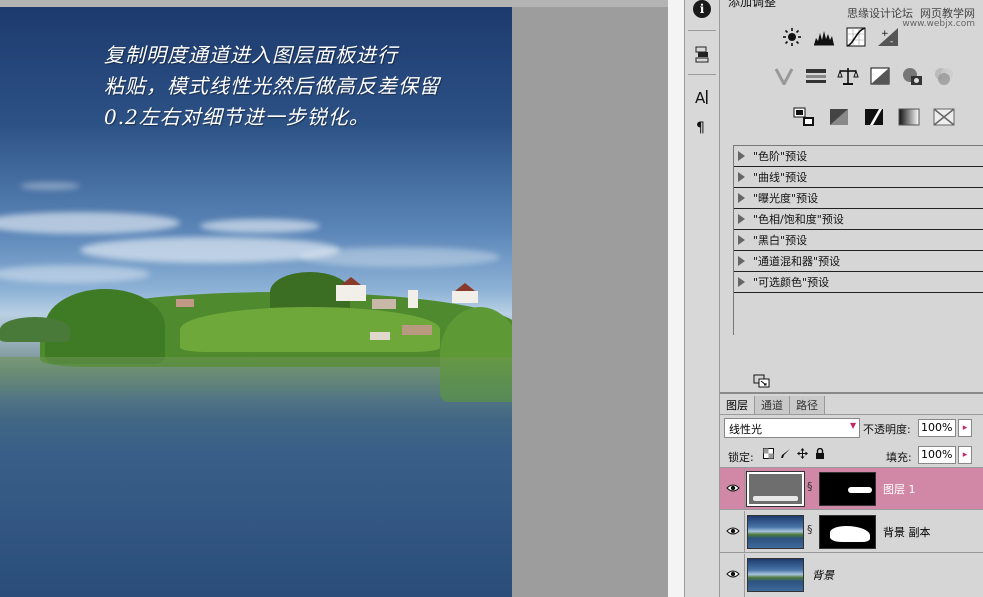  What do you see at coordinates (780, 177) in the screenshot?
I see `preset-label: "曲线"预设` at bounding box center [780, 177].